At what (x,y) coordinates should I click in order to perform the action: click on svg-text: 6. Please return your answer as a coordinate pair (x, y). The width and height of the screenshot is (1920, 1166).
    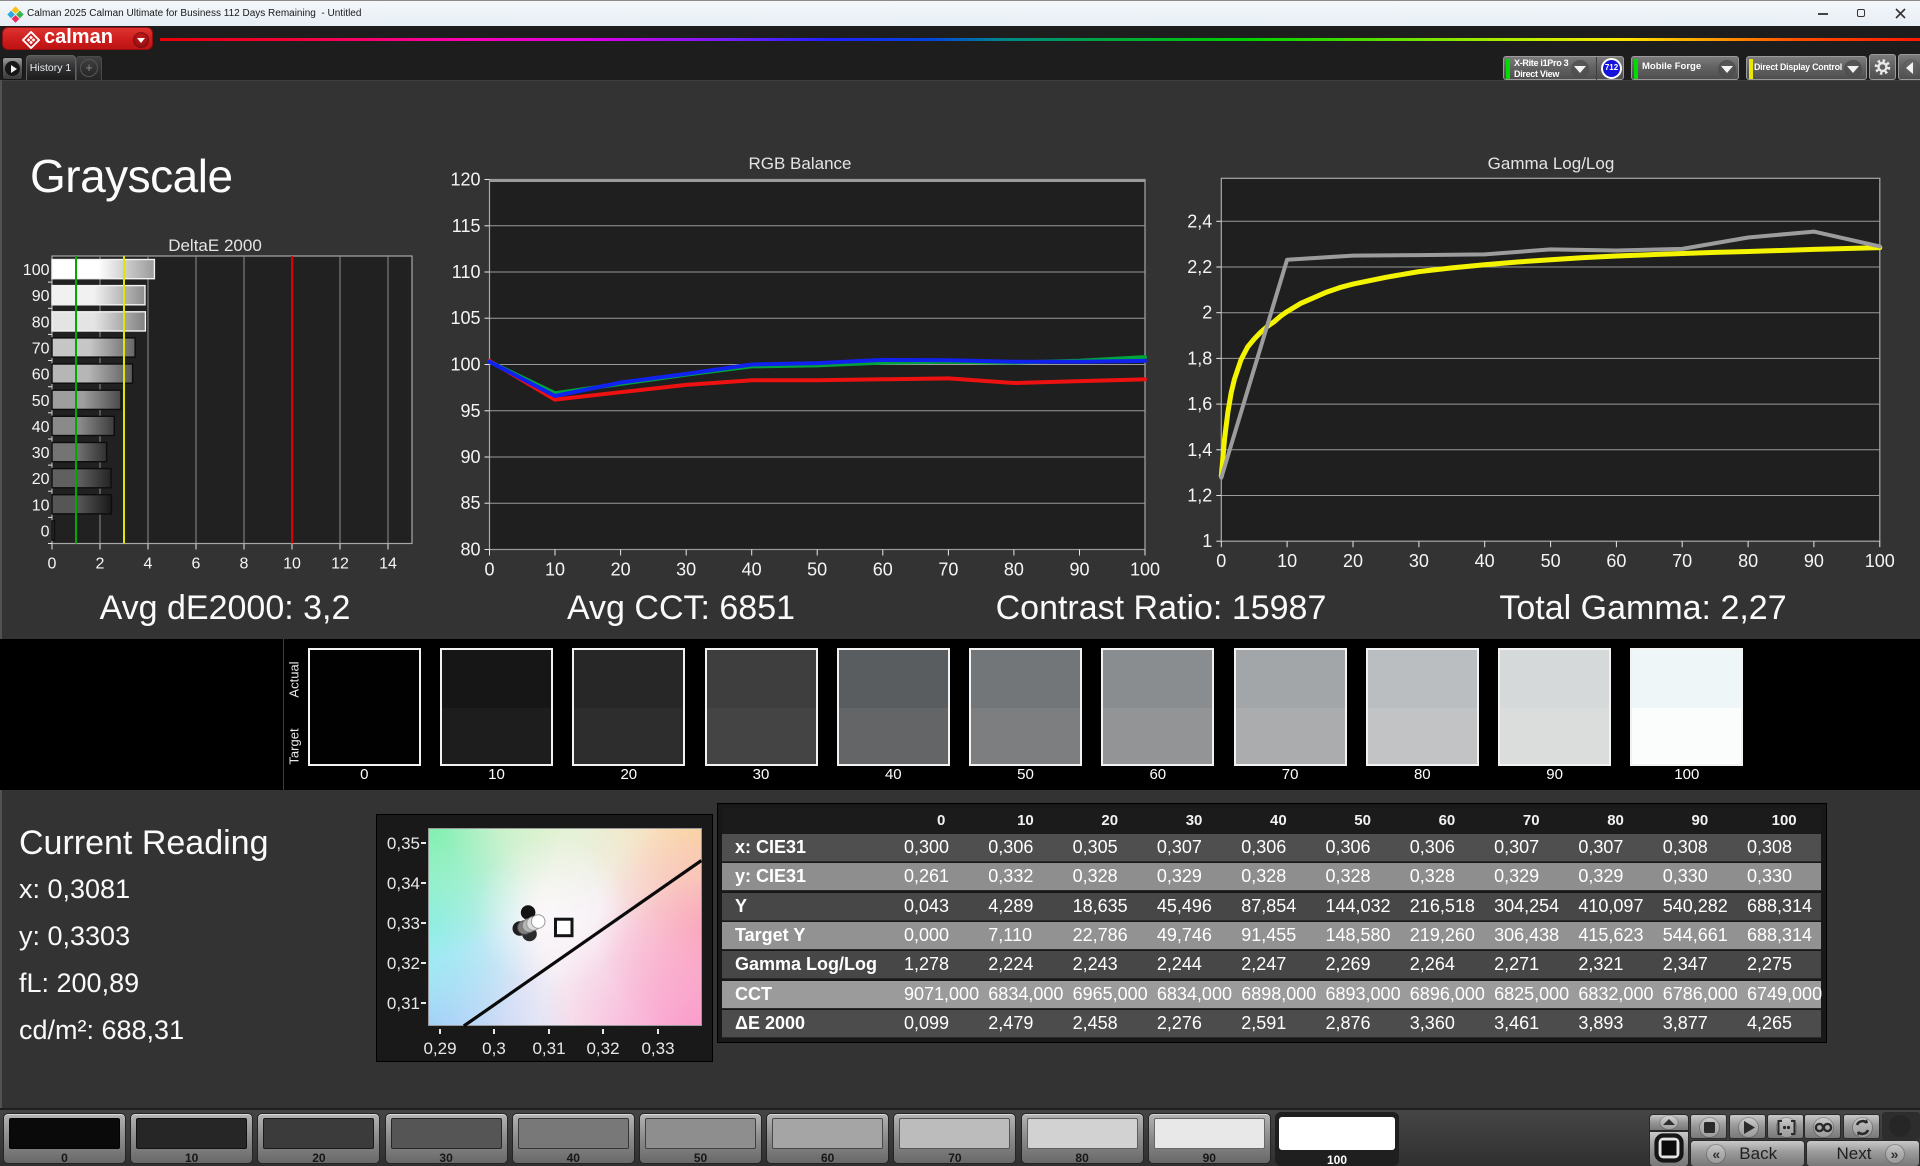
    Looking at the image, I should click on (196, 564).